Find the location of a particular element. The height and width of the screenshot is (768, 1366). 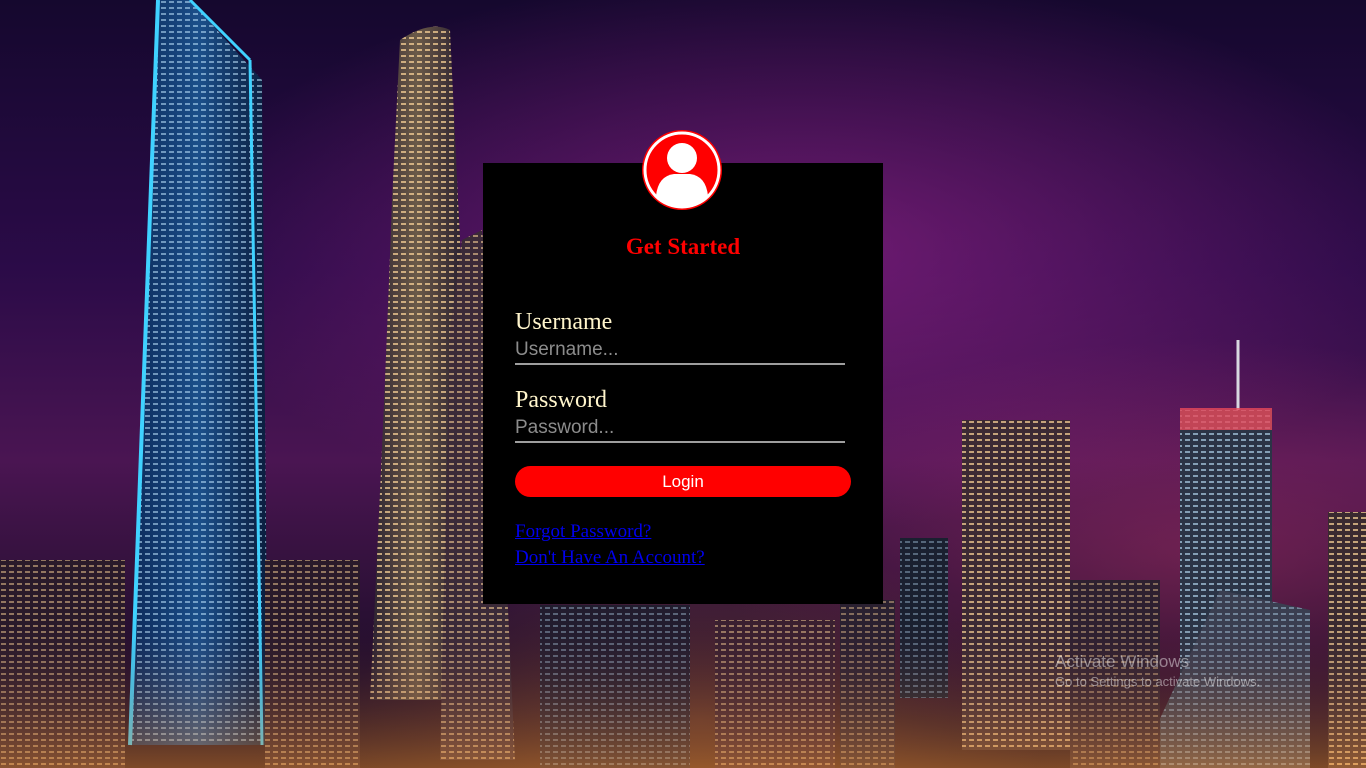

login-button: Login is located at coordinates (683, 481).